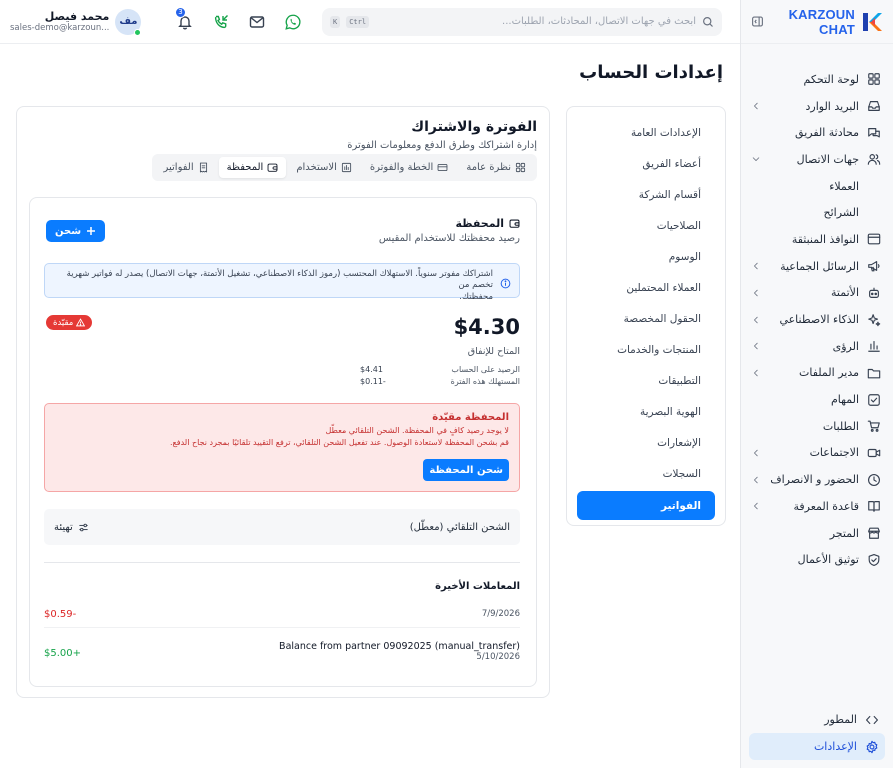  What do you see at coordinates (646, 132) in the screenshot?
I see `settings-nav-item: الإعدادات العامة` at bounding box center [646, 132].